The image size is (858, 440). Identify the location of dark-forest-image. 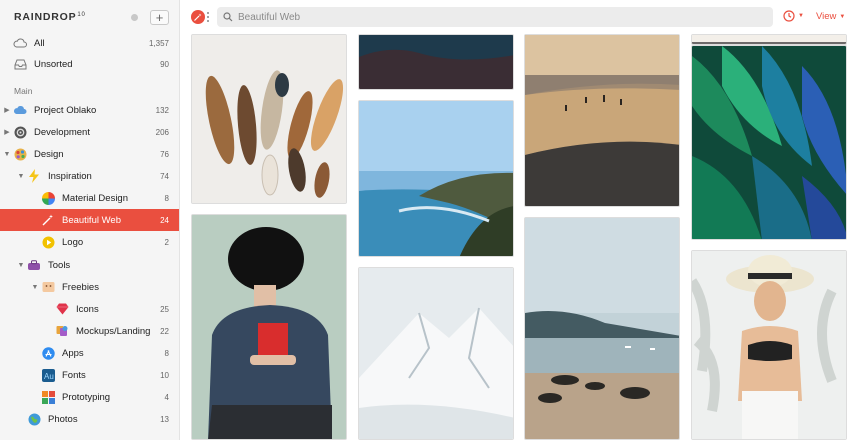
(436, 62).